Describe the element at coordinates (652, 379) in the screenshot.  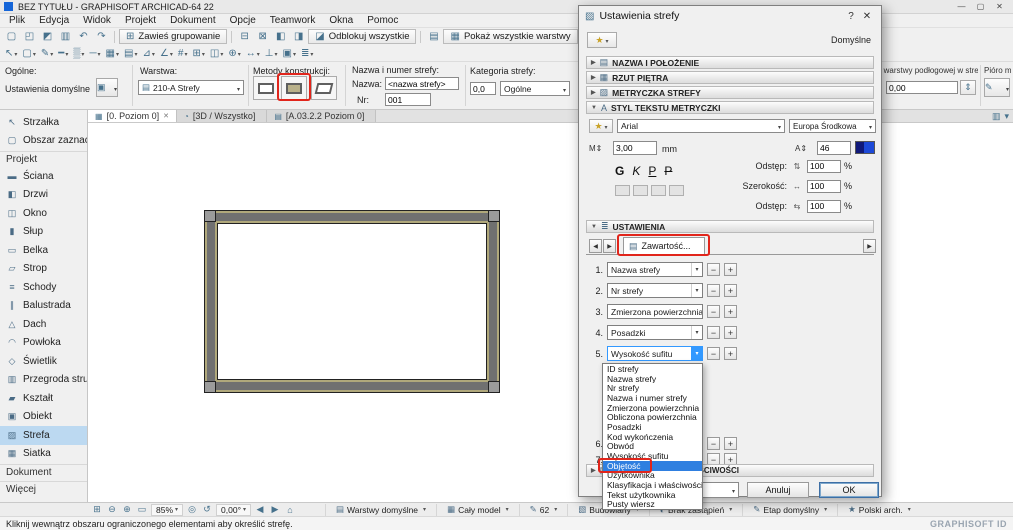
I see `dropdown-item: Nazwa strefy` at that location.